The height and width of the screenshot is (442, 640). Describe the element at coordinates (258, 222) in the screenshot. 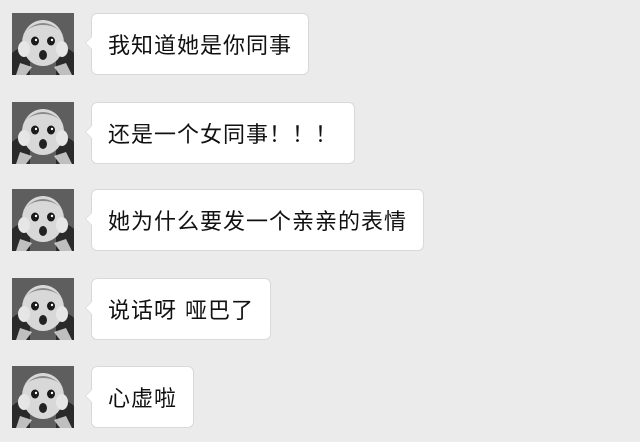

I see `message-text: 她为什么要发一个亲亲的表情` at that location.